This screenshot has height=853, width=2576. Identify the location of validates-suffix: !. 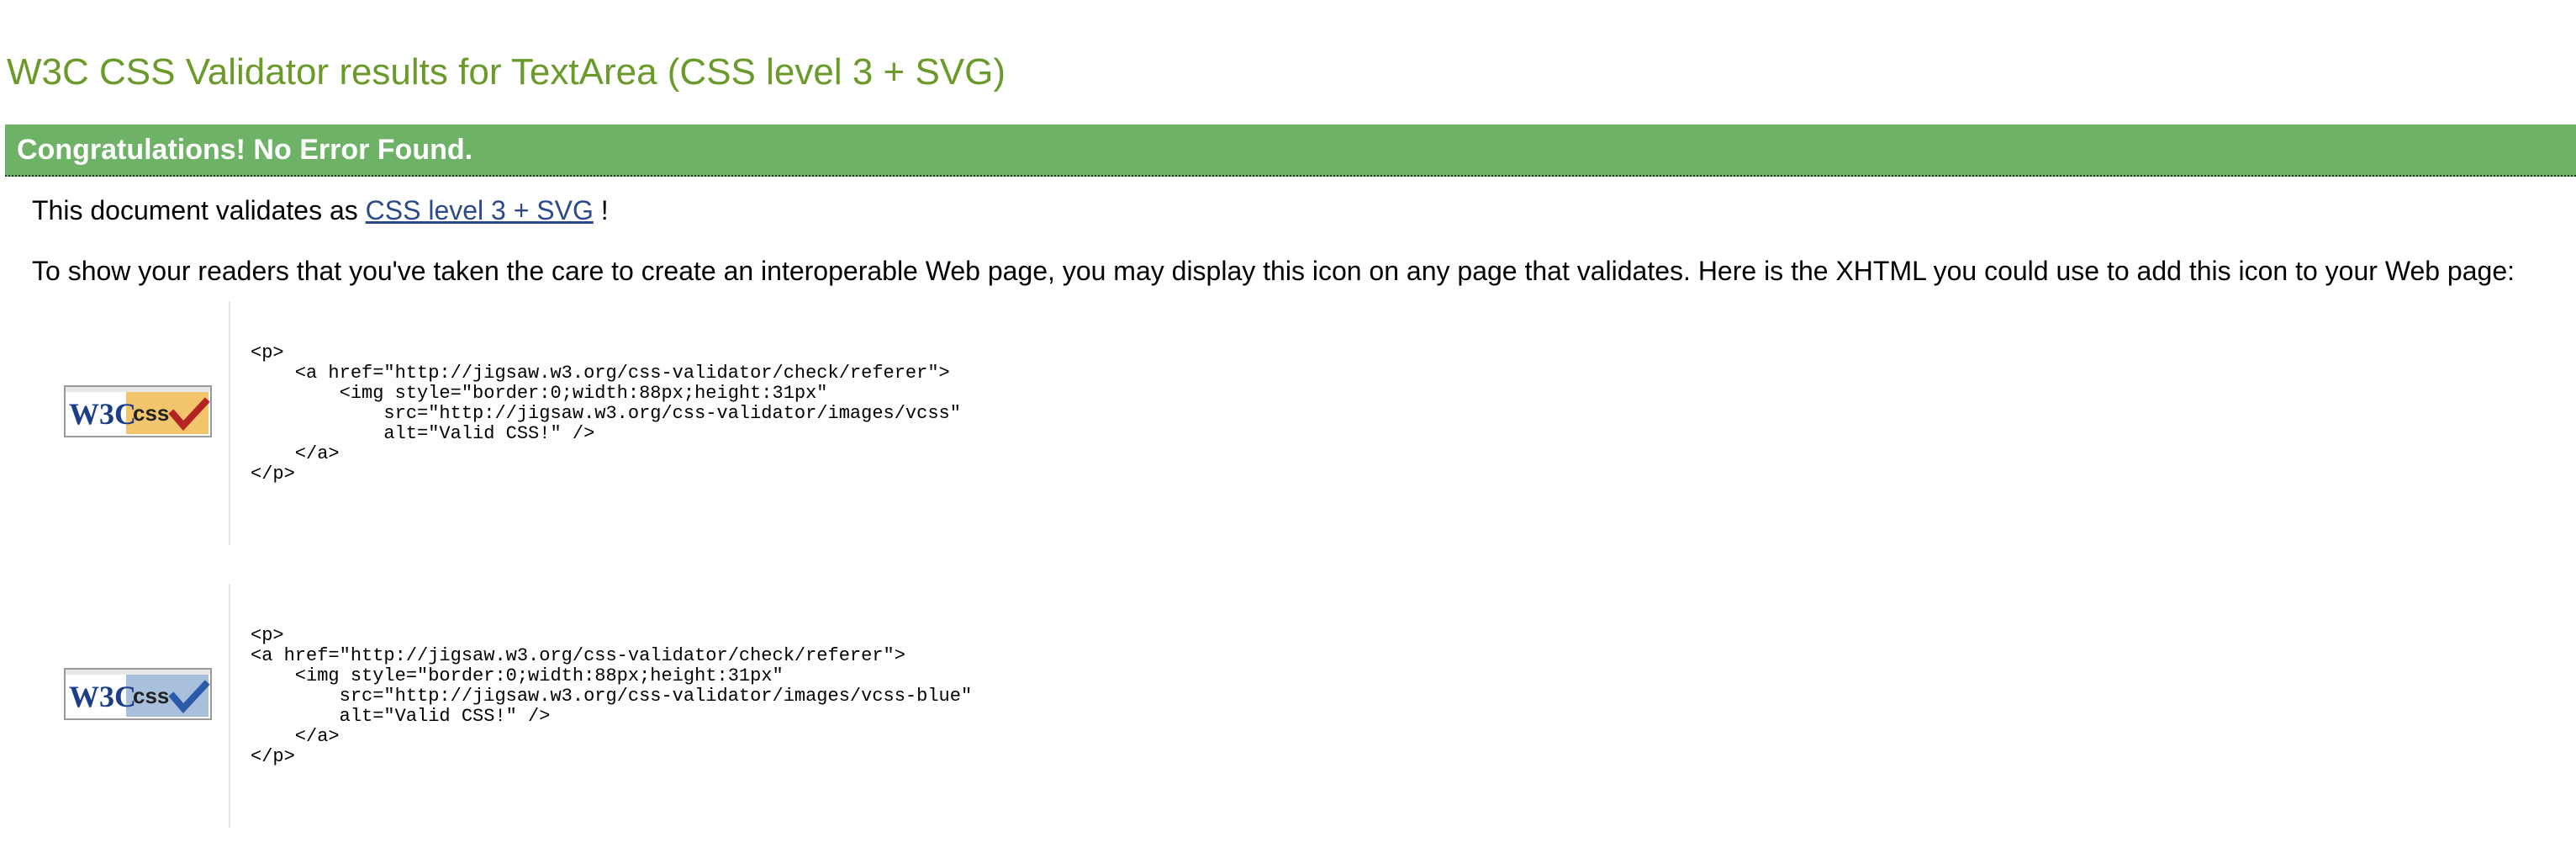
(601, 210).